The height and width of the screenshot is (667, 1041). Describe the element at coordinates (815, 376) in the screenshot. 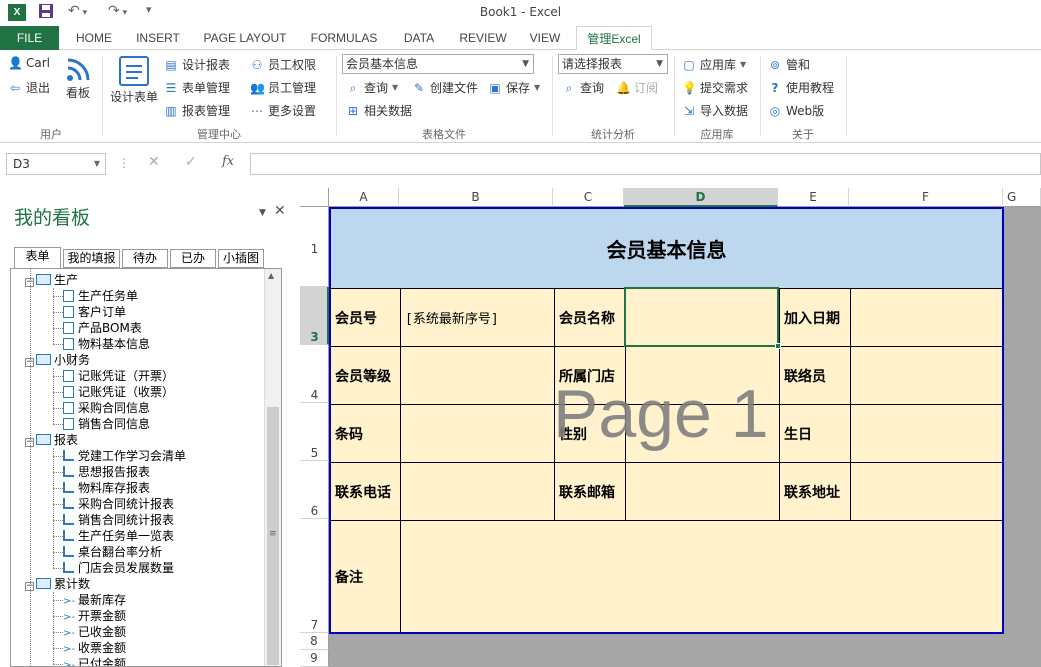

I see `form-label-cell: 联络员` at that location.